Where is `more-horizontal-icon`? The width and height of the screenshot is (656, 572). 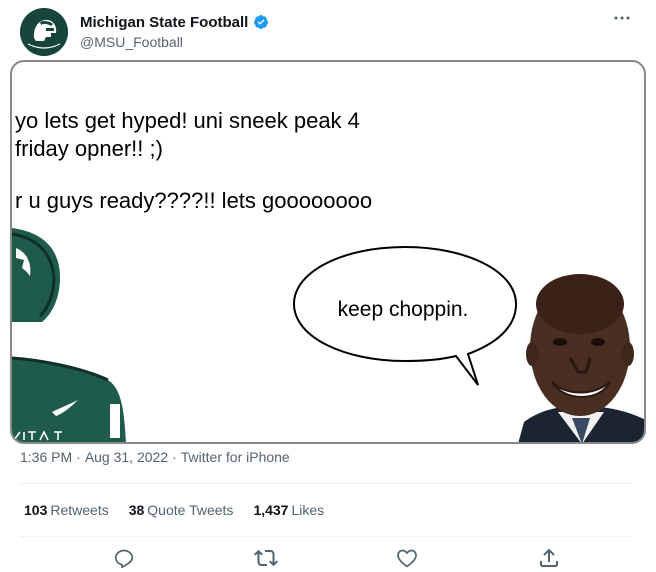
more-horizontal-icon is located at coordinates (622, 18).